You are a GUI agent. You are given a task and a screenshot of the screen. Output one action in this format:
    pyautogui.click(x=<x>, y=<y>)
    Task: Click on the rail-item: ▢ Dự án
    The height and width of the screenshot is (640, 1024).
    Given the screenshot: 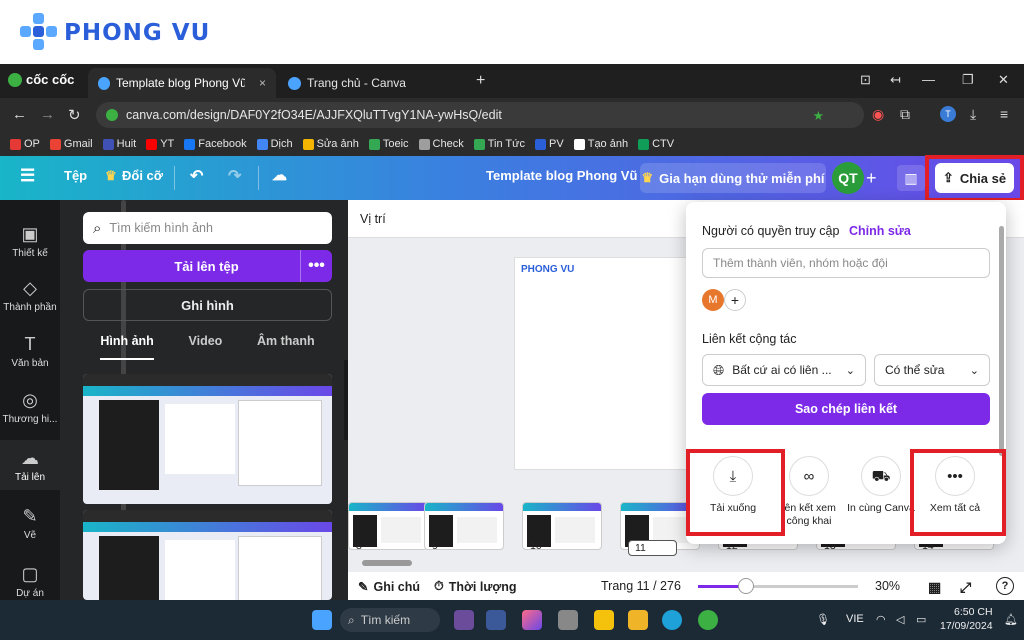 What is the action you would take?
    pyautogui.click(x=30, y=581)
    